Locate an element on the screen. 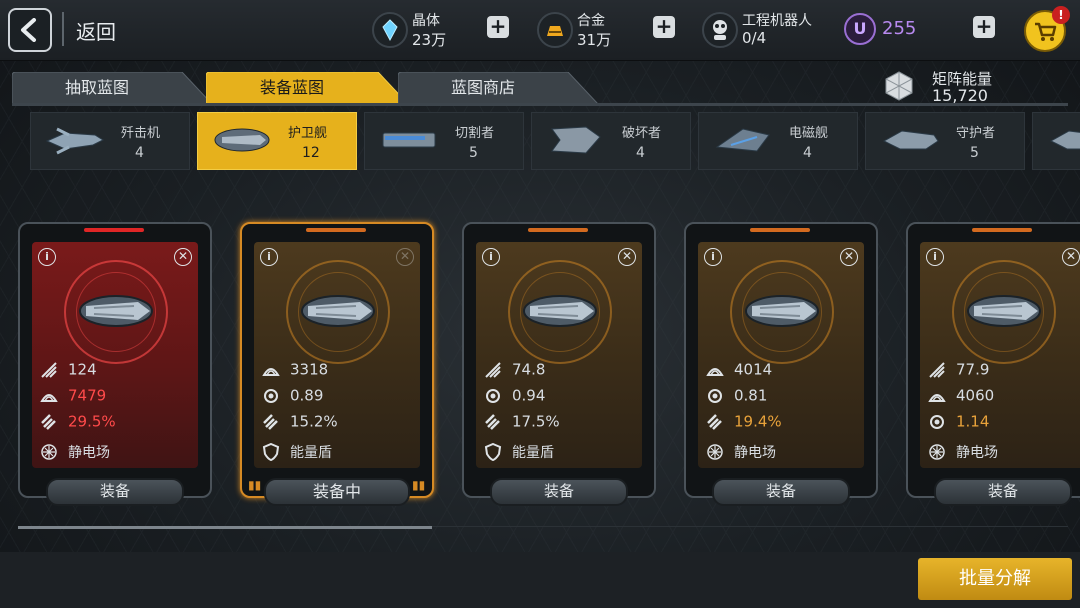  add-alloy-button: + is located at coordinates (664, 27).